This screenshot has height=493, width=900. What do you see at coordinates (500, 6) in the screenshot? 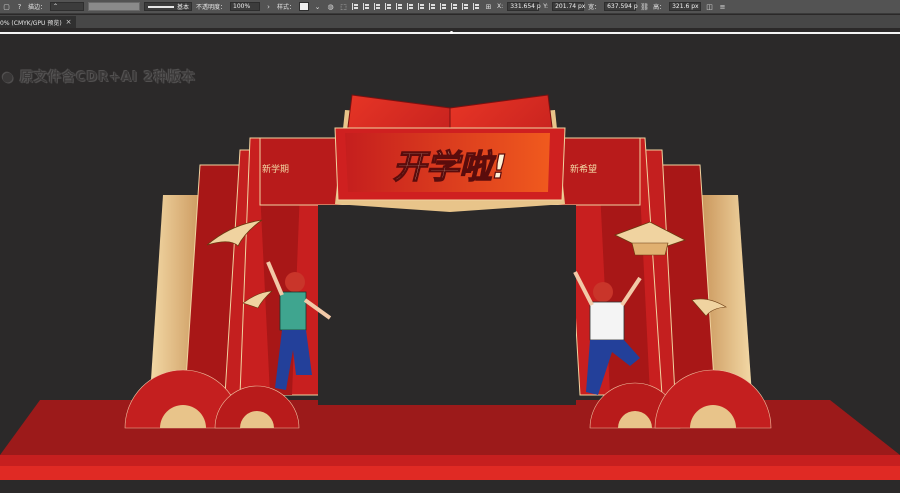
I see `x-label: X:` at bounding box center [500, 6].